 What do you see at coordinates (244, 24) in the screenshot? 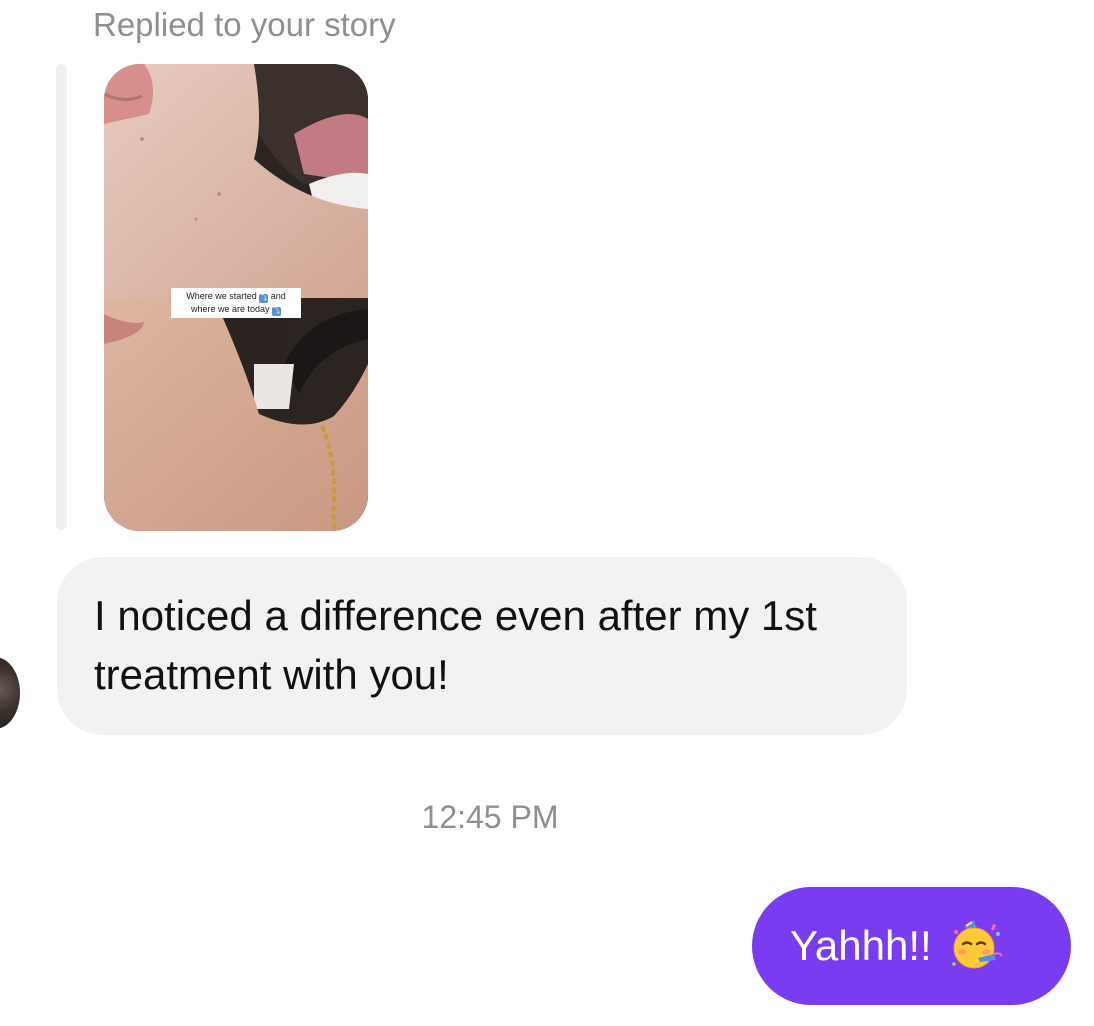
I see `replied-to-story-label: Replied to your story` at bounding box center [244, 24].